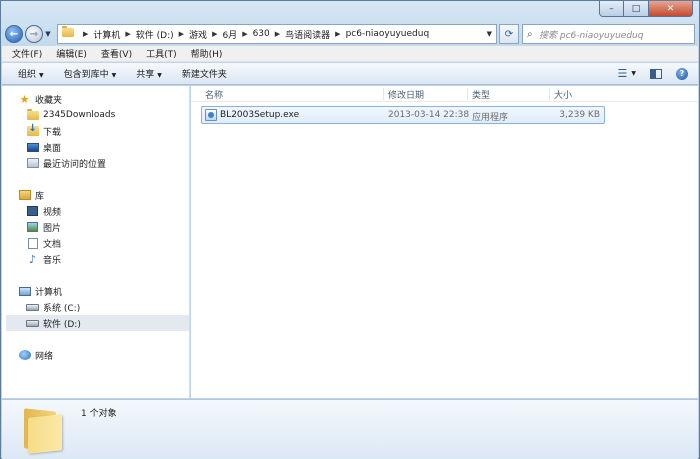 This screenshot has height=459, width=700. I want to click on video-icon, so click(32, 211).